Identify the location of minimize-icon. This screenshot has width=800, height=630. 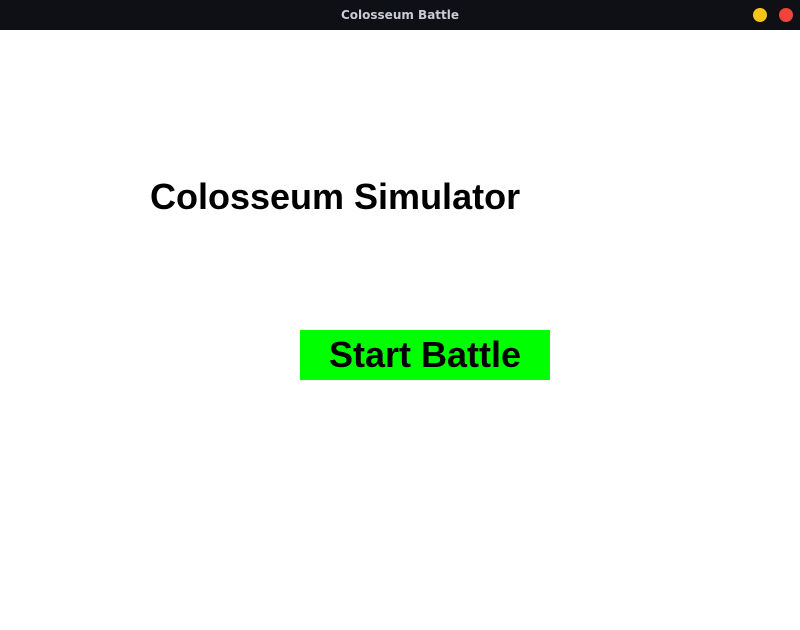
(760, 15).